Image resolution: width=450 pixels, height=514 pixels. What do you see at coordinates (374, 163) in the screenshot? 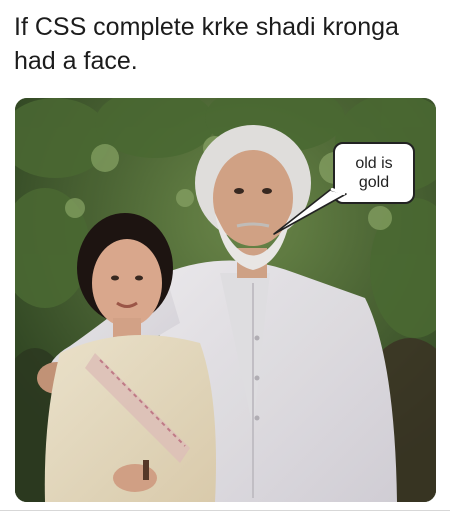
I see `speech-bubble-line-1: old is` at bounding box center [374, 163].